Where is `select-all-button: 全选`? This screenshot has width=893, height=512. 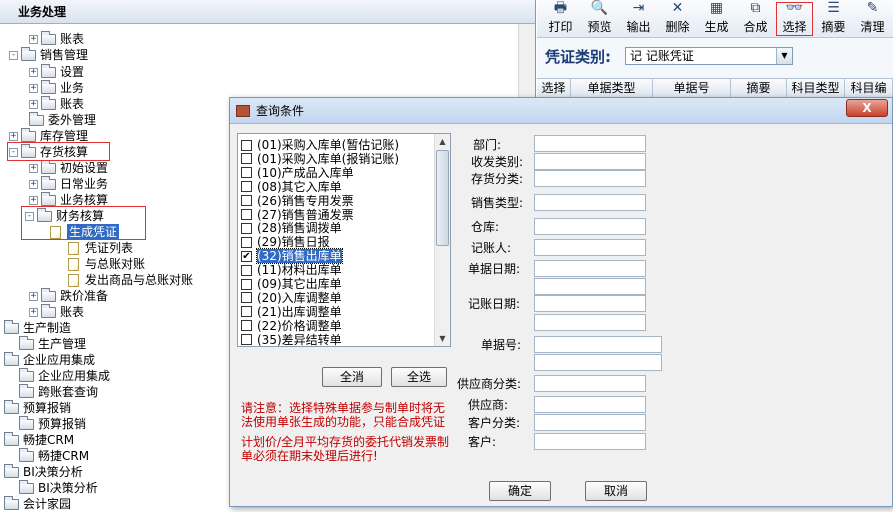
select-all-button: 全选 is located at coordinates (419, 377).